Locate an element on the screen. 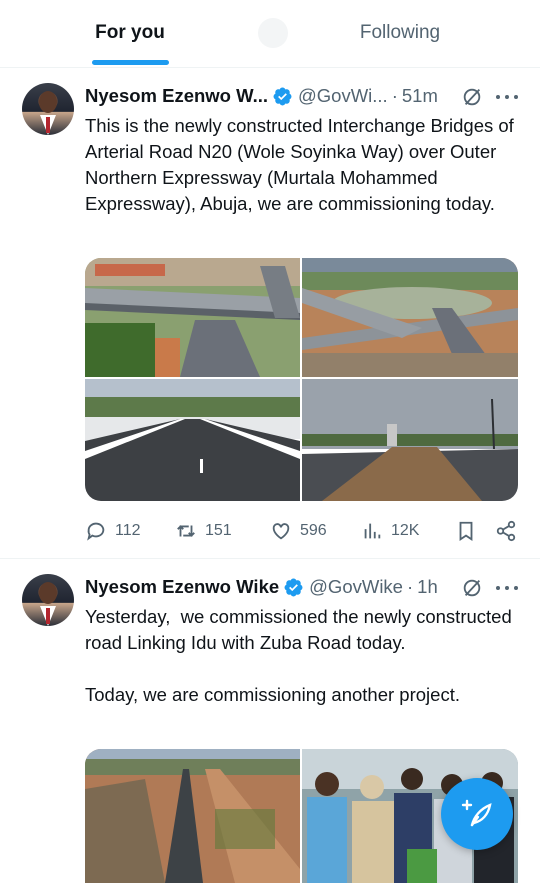 The height and width of the screenshot is (883, 540). views-icon is located at coordinates (372, 531).